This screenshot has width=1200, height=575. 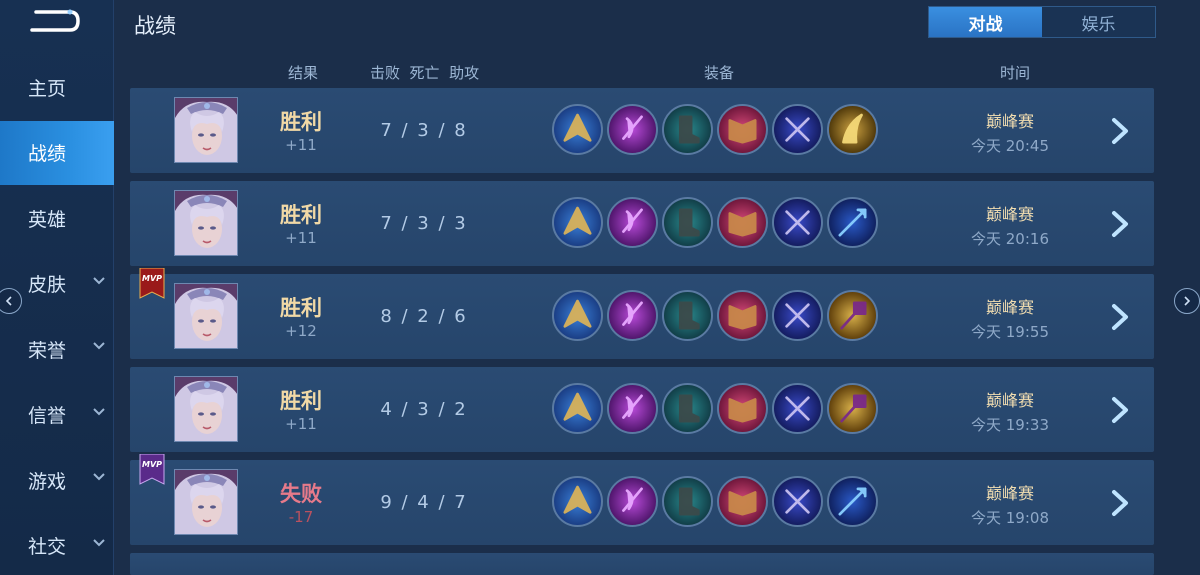 I want to click on sidebar-item-label: 主页, so click(x=47, y=88).